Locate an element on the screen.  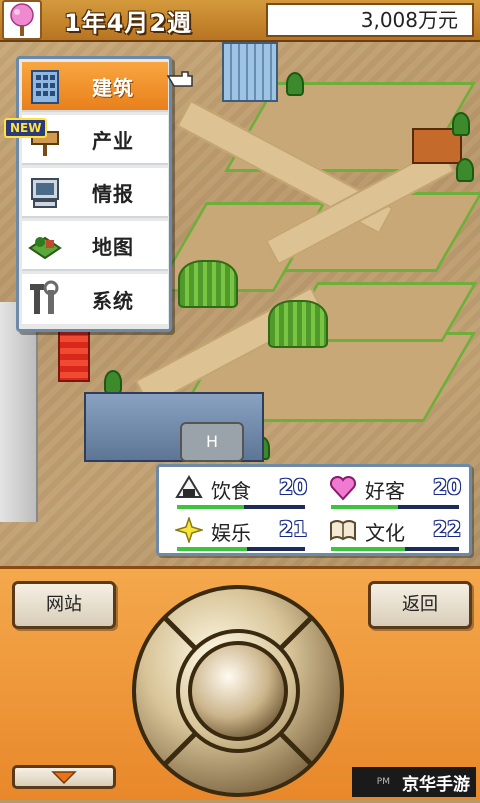
menu-item-label: 地图 is located at coordinates (113, 246).